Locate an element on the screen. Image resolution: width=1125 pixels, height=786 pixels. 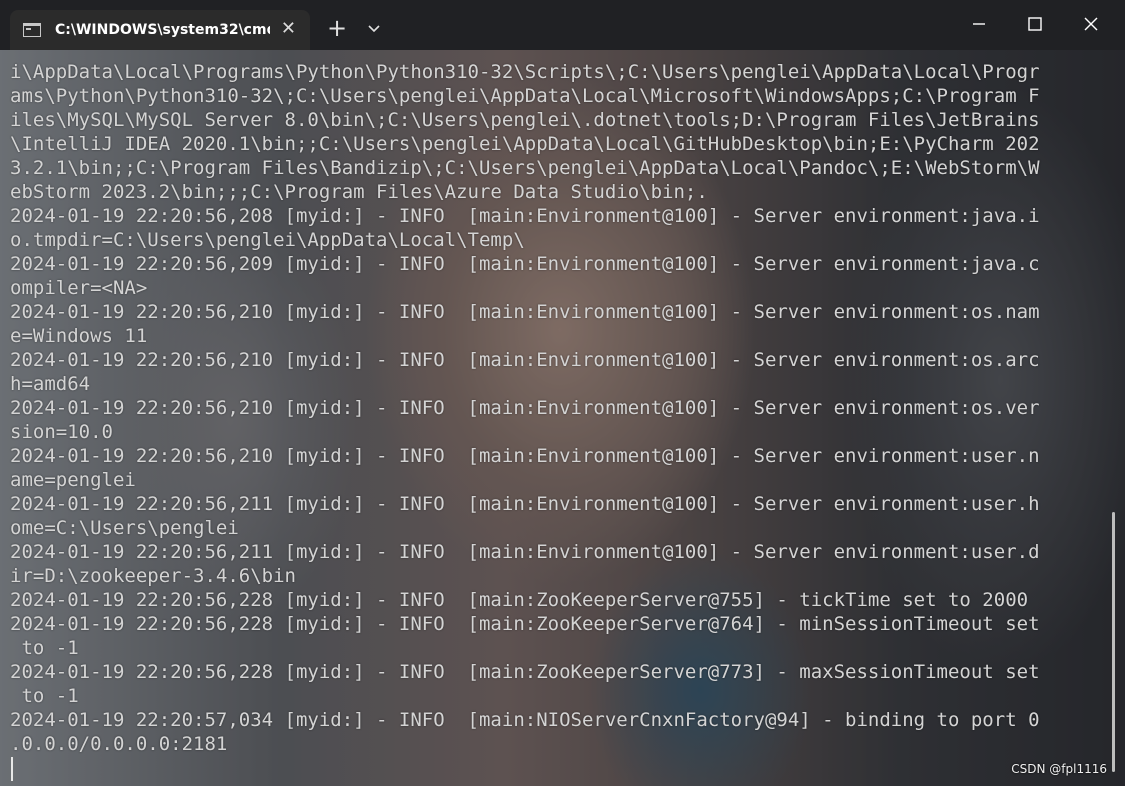
terminal-line: e=Windows 11 is located at coordinates (79, 336).